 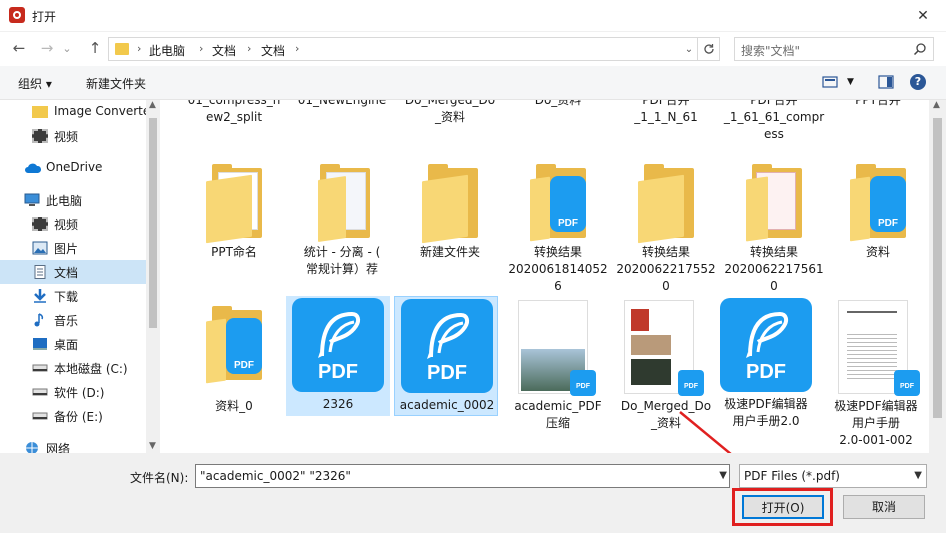 I want to click on filename-input: "academic_0002" "2326" ▼, so click(x=462, y=476).